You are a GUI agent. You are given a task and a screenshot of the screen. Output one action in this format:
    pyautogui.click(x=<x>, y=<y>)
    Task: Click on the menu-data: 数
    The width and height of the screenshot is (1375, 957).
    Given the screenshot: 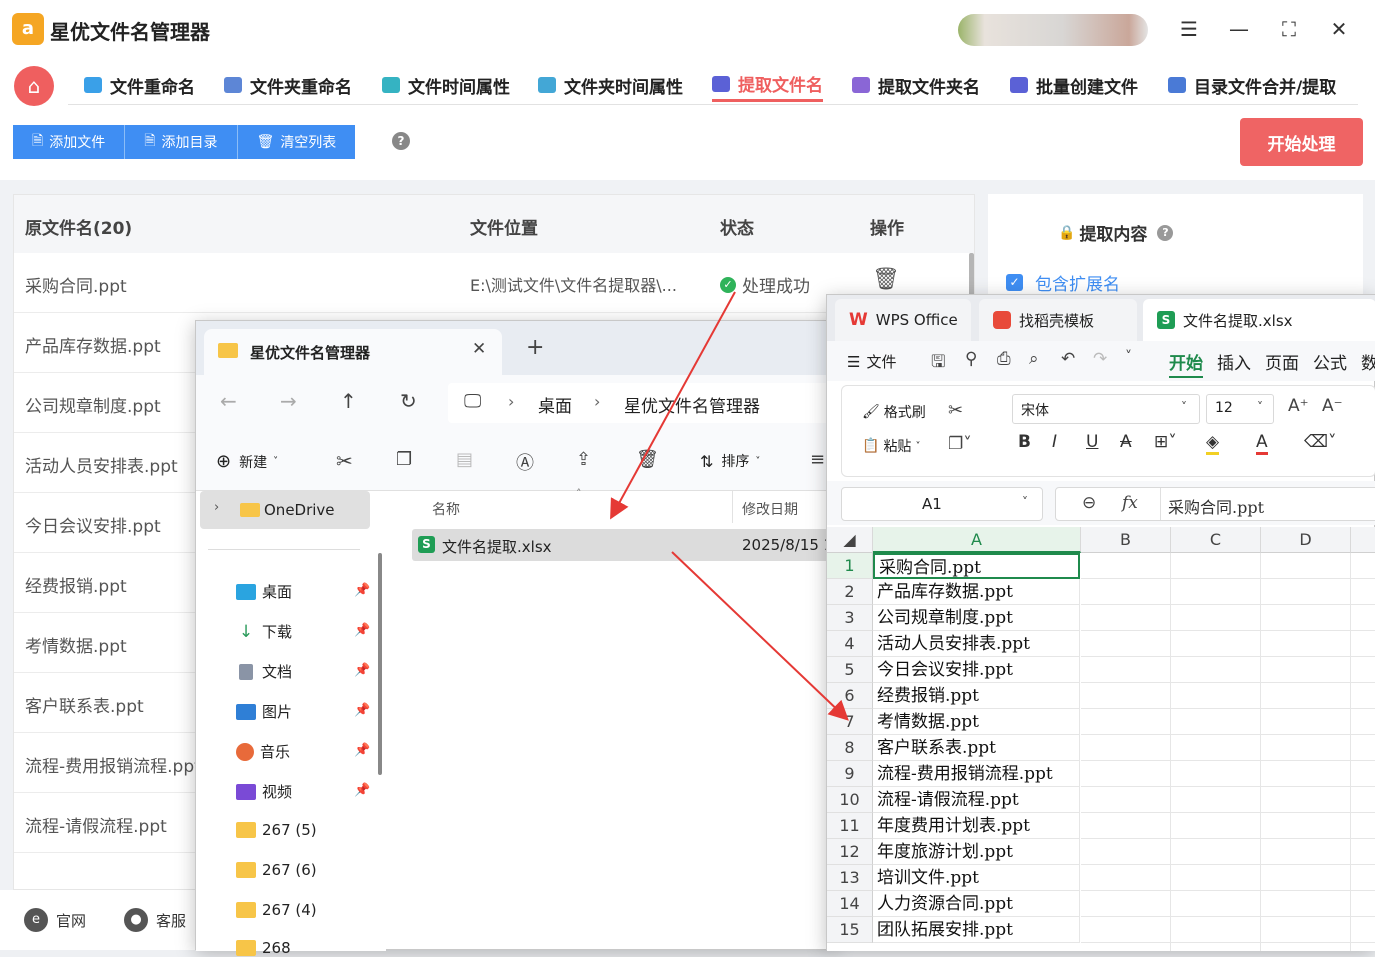 What is the action you would take?
    pyautogui.click(x=1368, y=361)
    